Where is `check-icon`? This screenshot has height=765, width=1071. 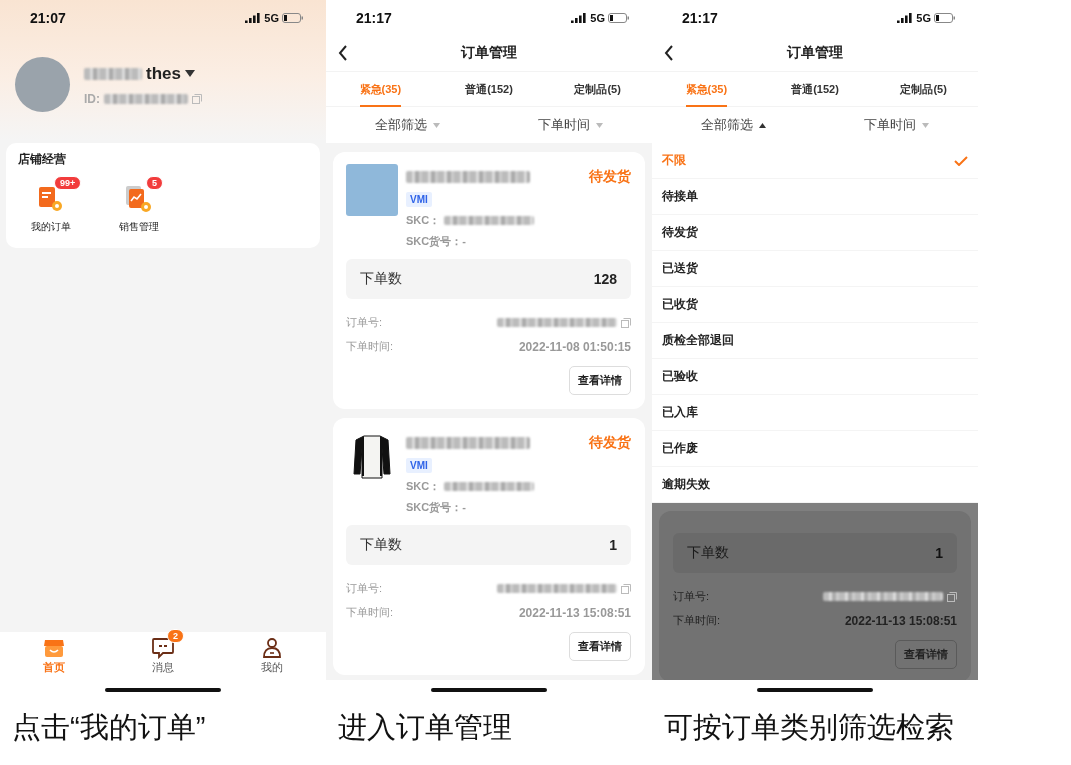
check-icon is located at coordinates (961, 160).